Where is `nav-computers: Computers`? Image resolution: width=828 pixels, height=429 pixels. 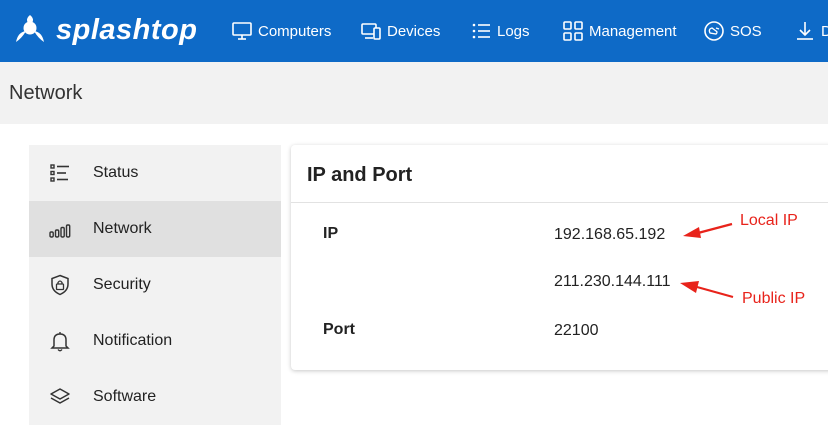
nav-computers: Computers is located at coordinates (281, 31).